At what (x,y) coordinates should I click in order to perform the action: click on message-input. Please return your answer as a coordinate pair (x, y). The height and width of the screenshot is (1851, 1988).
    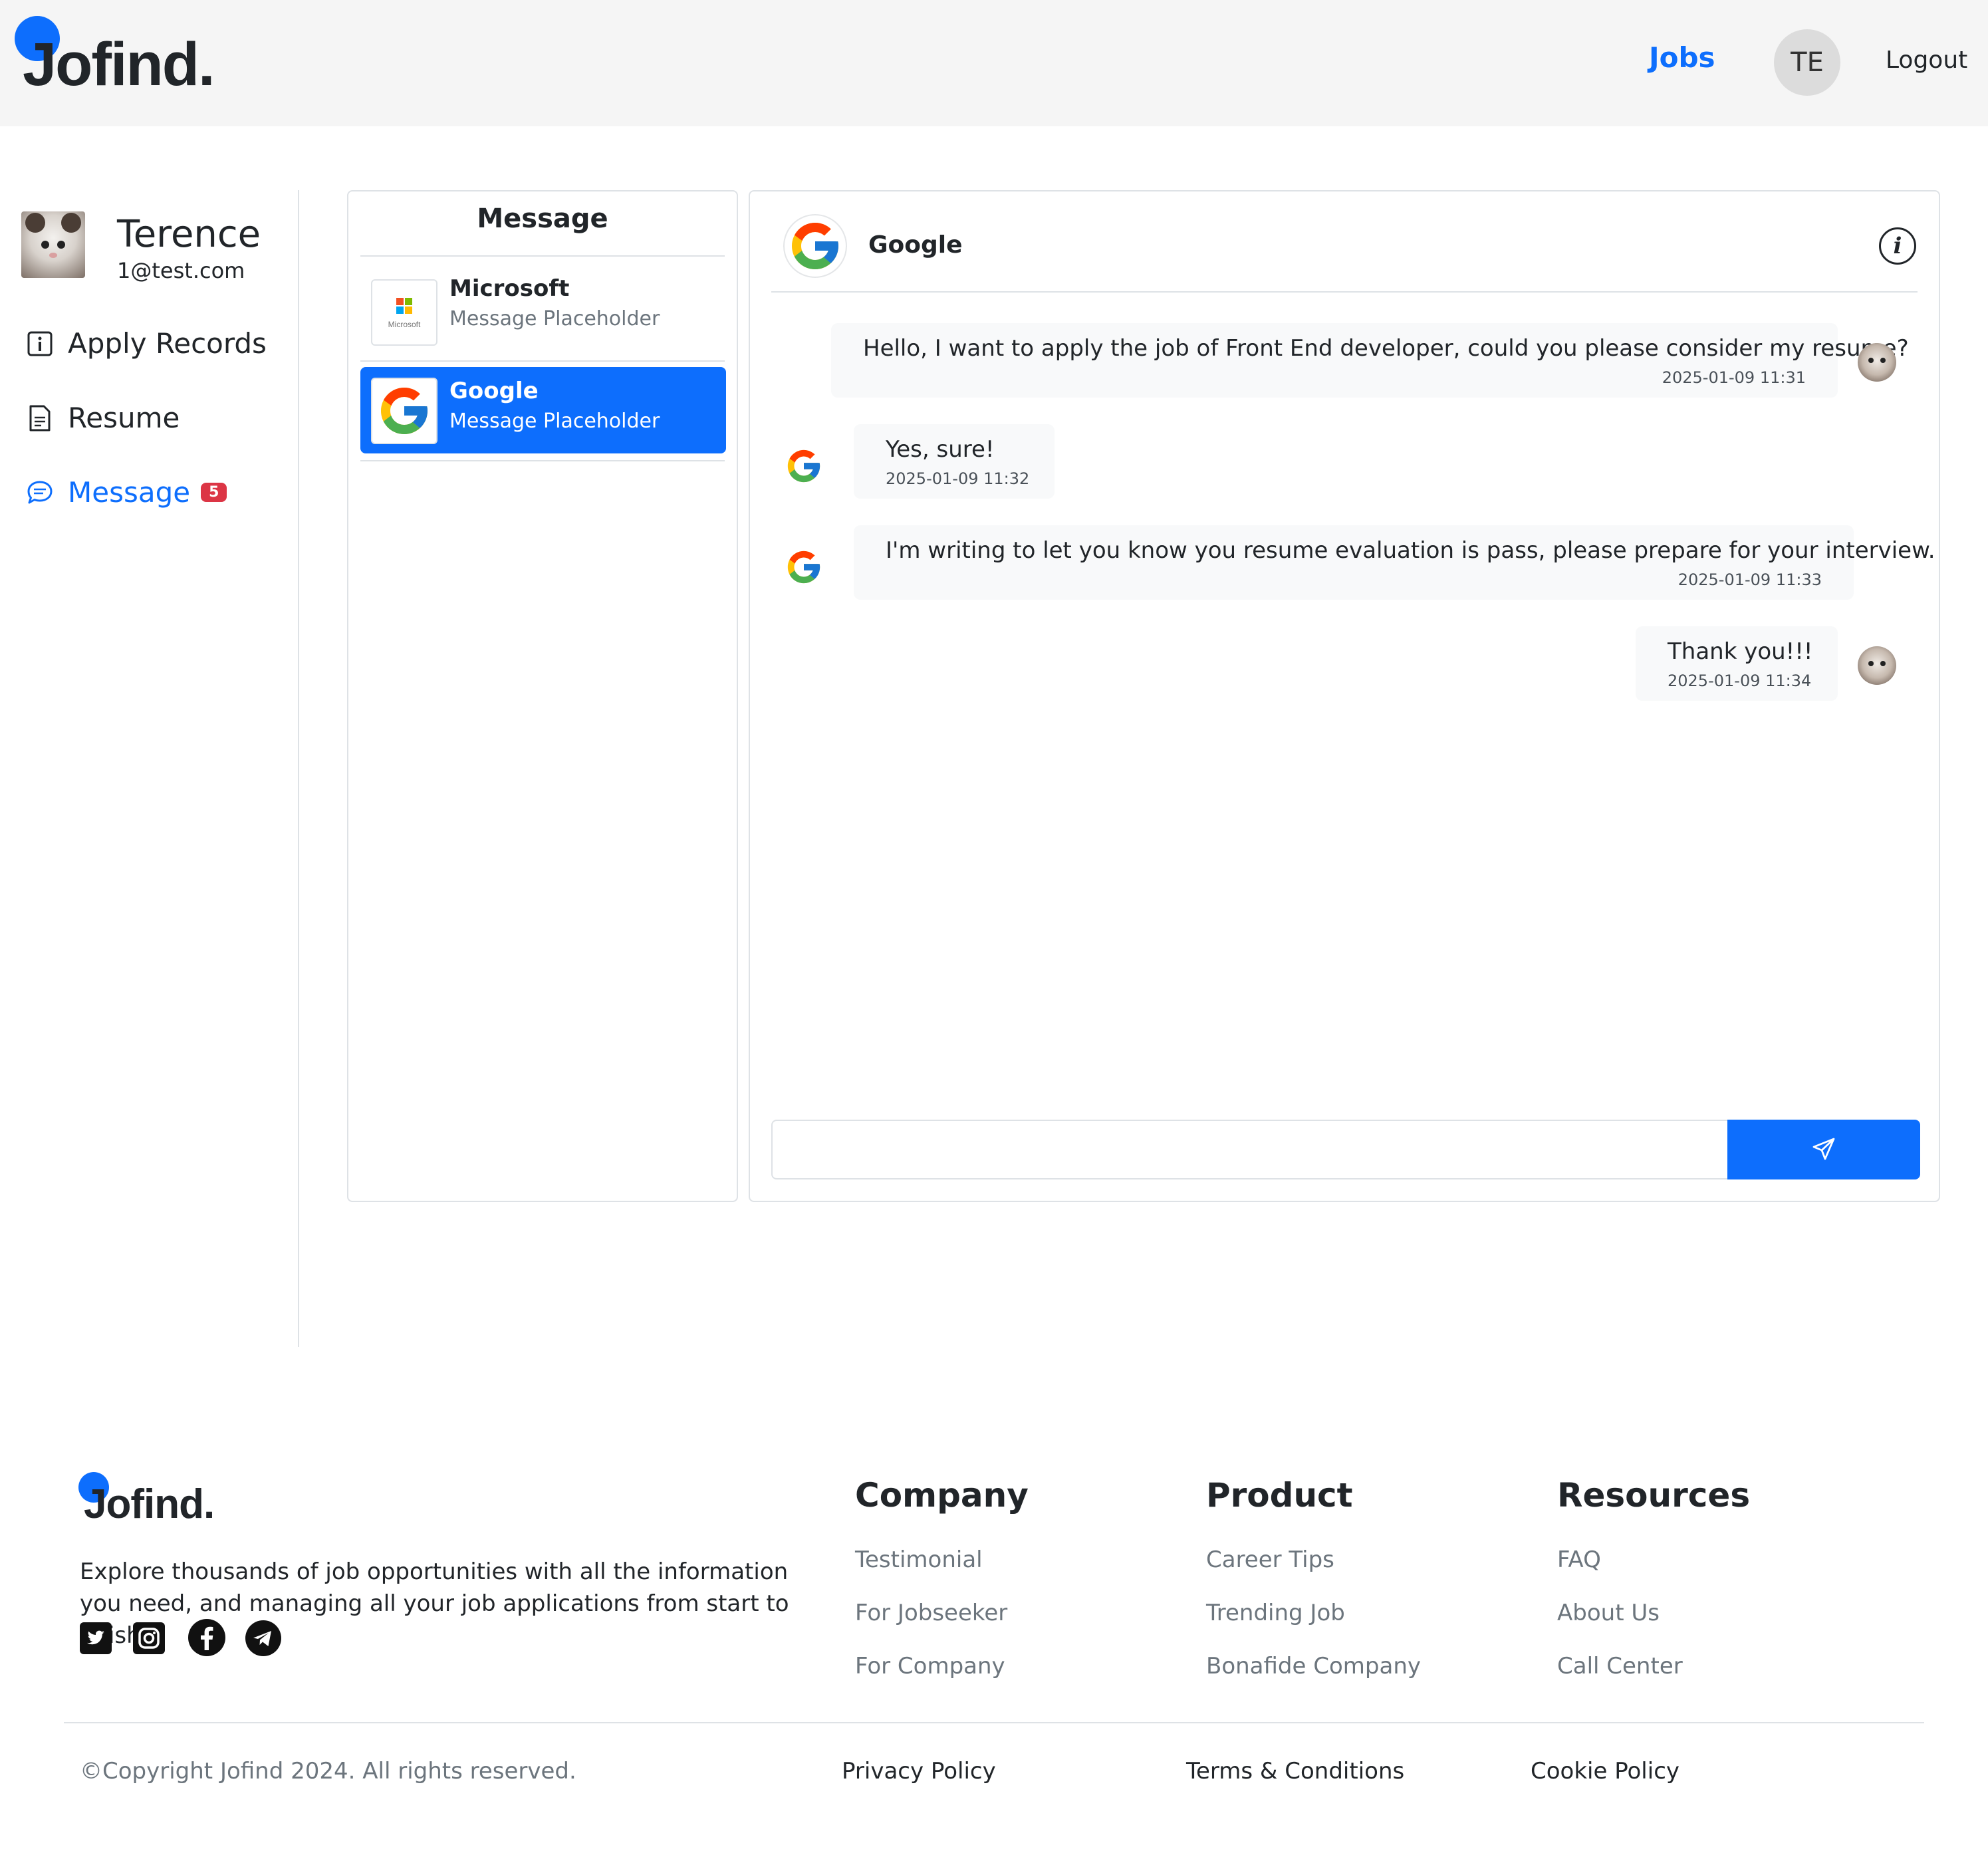
    Looking at the image, I should click on (1249, 1149).